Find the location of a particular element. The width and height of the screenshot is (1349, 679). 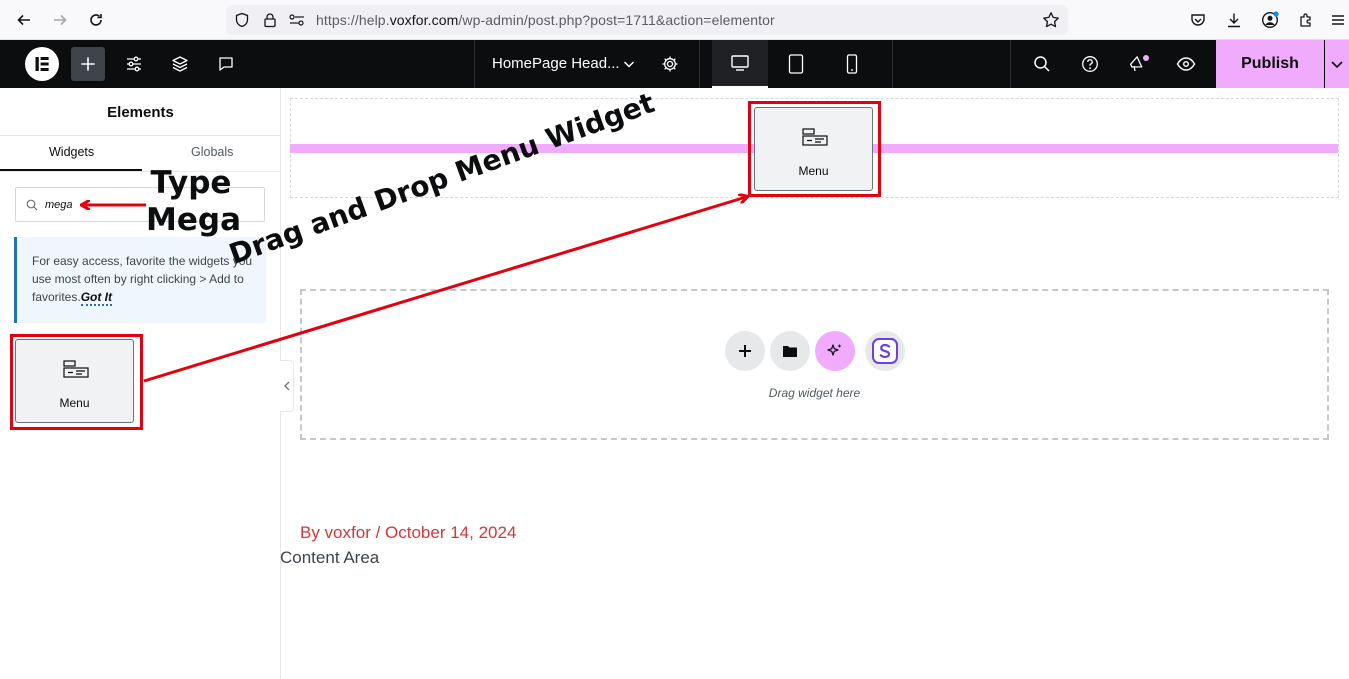

type-mega-annotation: Type Mega is located at coordinates (193, 201).